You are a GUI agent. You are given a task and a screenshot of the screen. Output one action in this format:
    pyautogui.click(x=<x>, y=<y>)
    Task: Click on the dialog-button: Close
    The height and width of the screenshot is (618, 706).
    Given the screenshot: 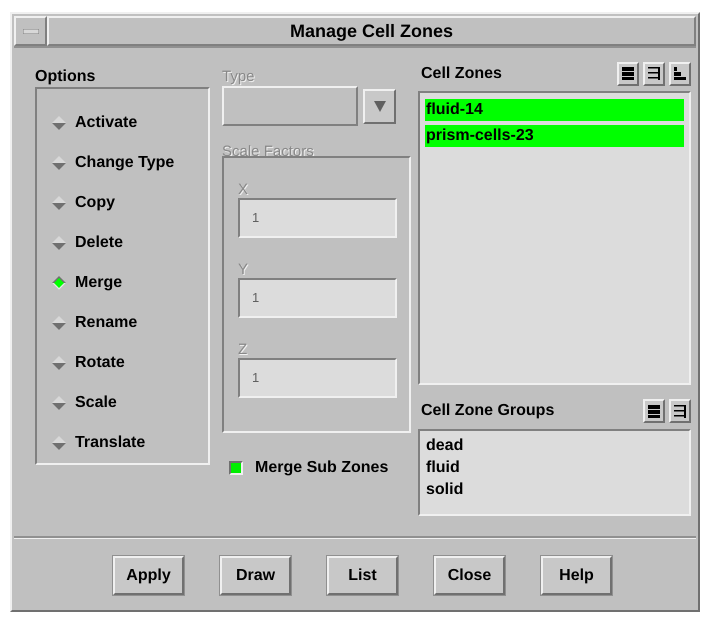 What is the action you would take?
    pyautogui.click(x=469, y=575)
    